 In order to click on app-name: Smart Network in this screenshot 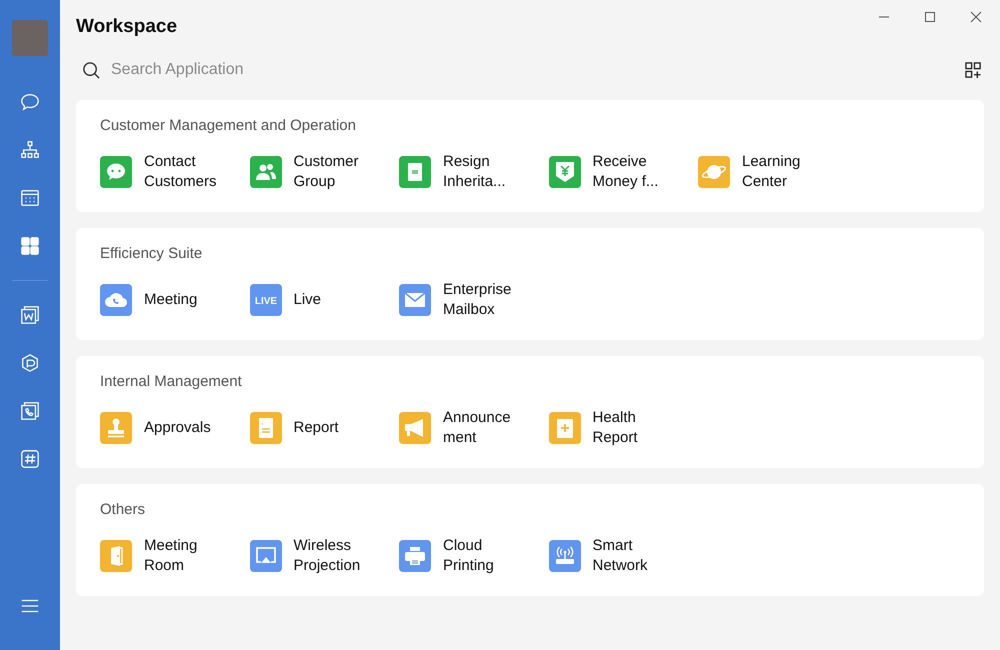, I will do `click(620, 556)`.